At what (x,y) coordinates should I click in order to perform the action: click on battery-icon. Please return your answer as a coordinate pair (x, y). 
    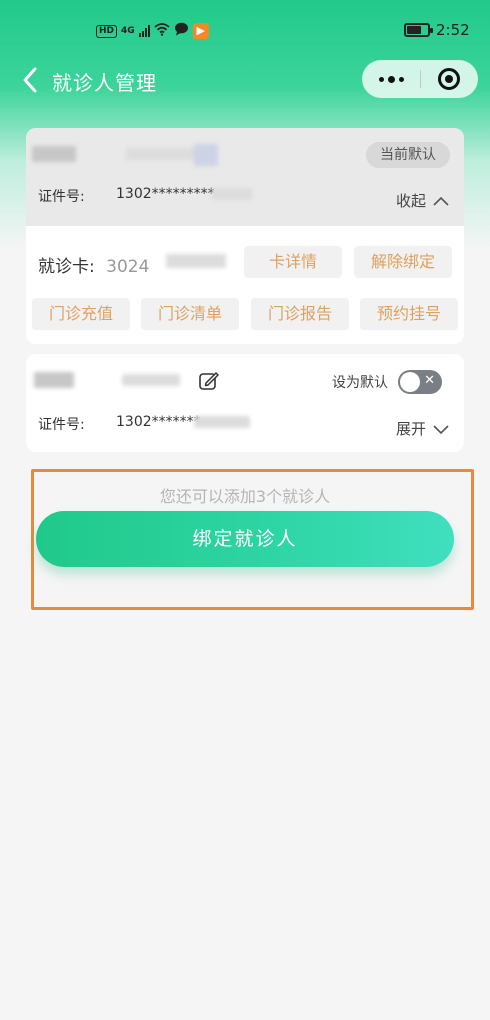
    Looking at the image, I should click on (418, 30).